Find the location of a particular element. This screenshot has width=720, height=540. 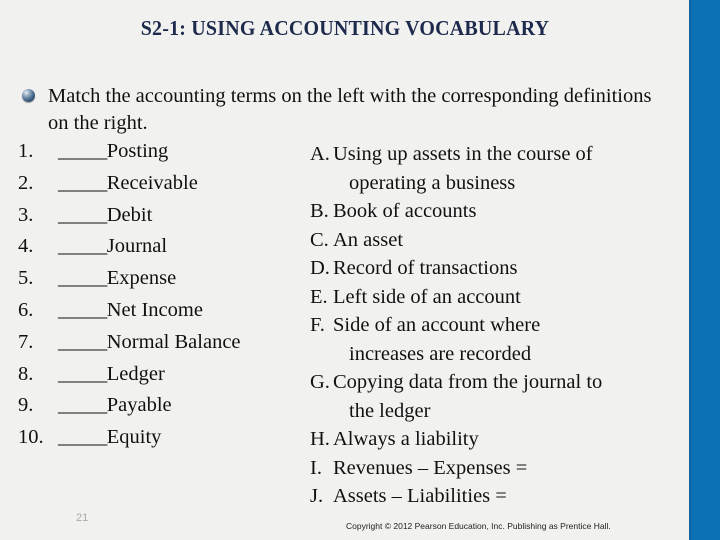

definition-text: Left side of an account is located at coordinates (506, 297).